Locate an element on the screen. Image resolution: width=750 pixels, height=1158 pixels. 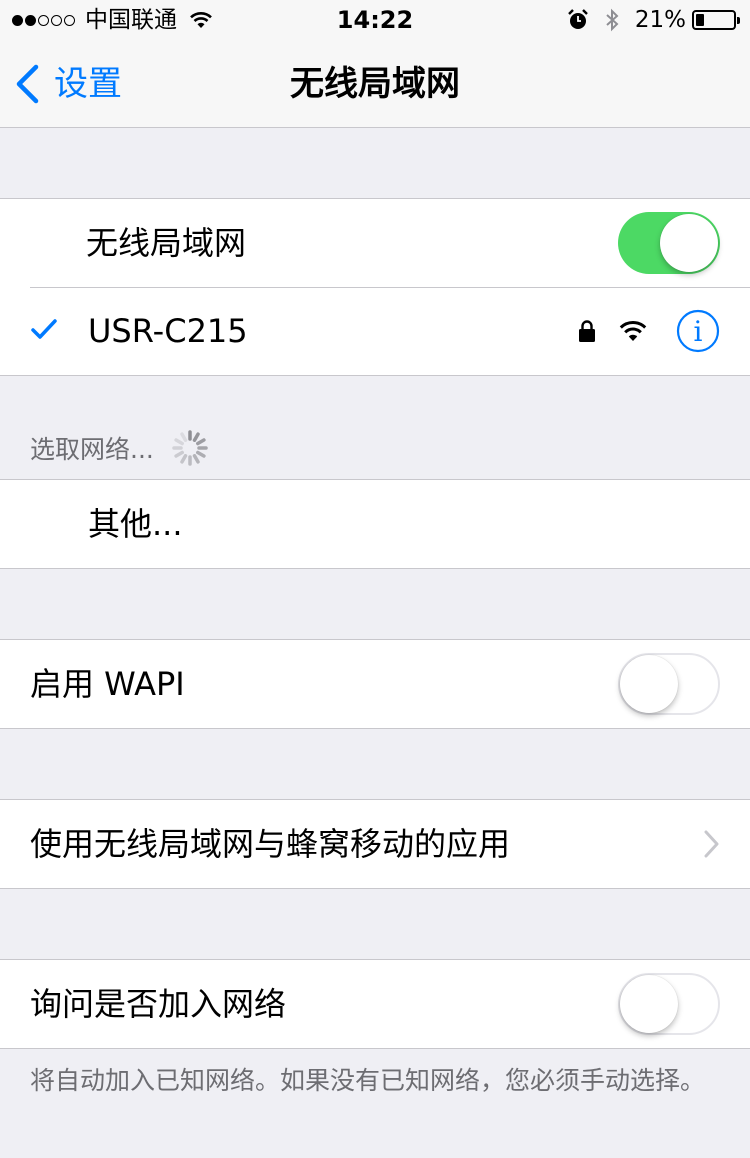
wlan-toggle-row: 无线局域网 is located at coordinates (375, 243).